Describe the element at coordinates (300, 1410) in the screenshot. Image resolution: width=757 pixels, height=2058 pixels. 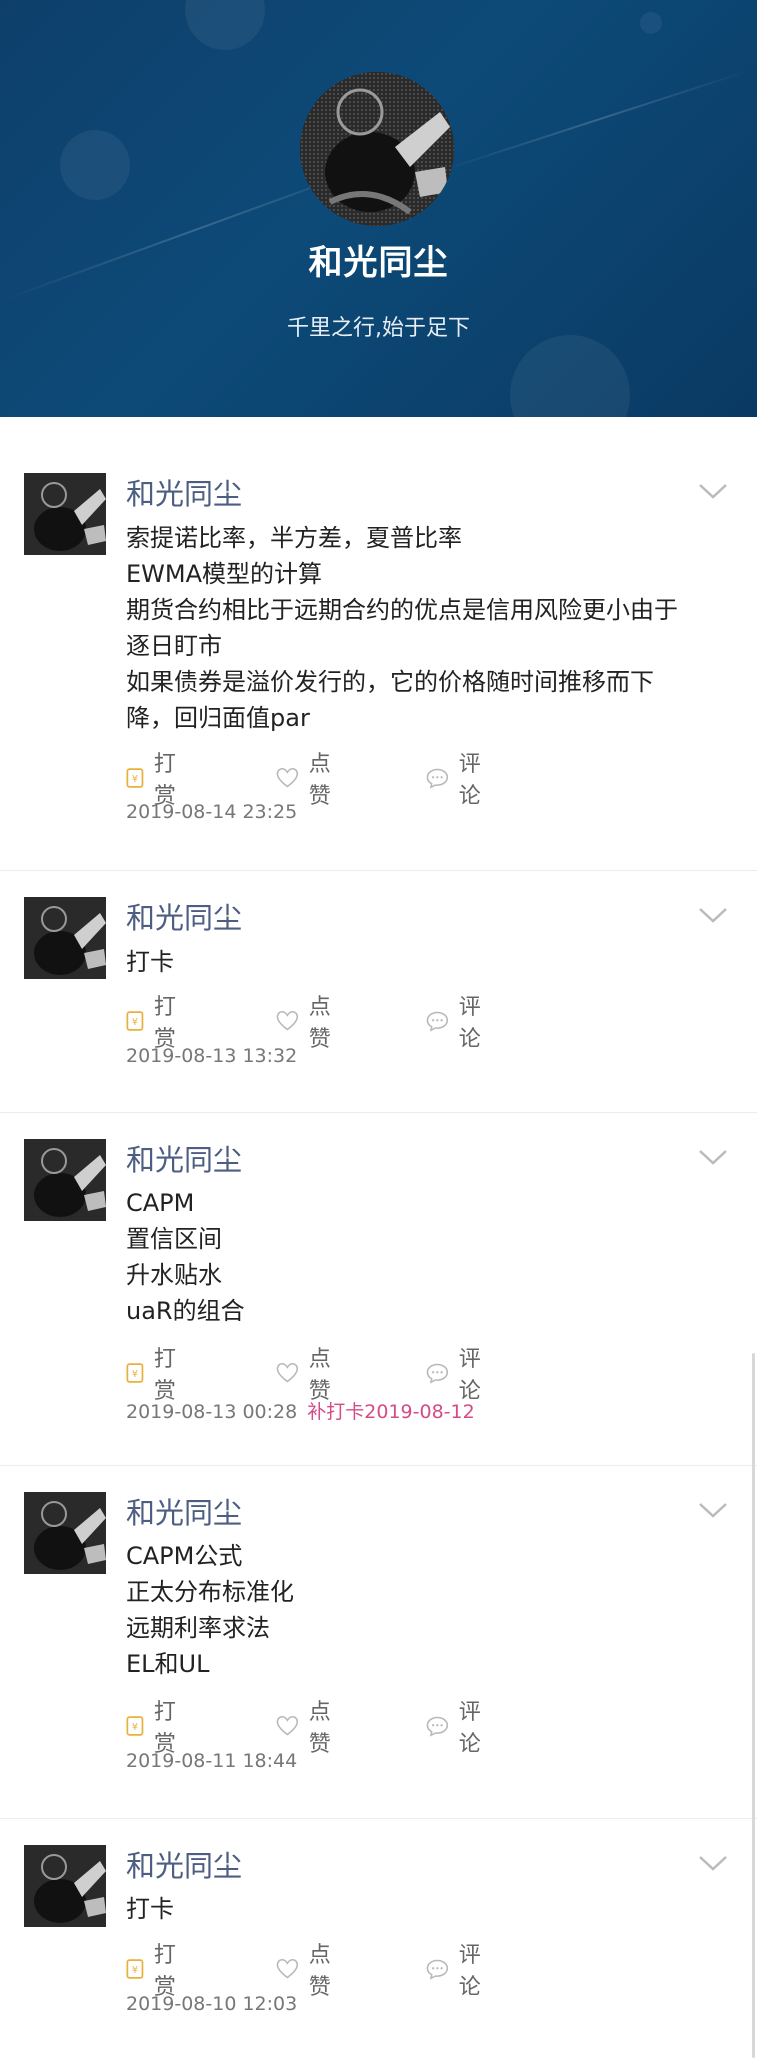
I see `post-timestamp: 2019-08-13 00:28 补打卡2019-08-12` at that location.